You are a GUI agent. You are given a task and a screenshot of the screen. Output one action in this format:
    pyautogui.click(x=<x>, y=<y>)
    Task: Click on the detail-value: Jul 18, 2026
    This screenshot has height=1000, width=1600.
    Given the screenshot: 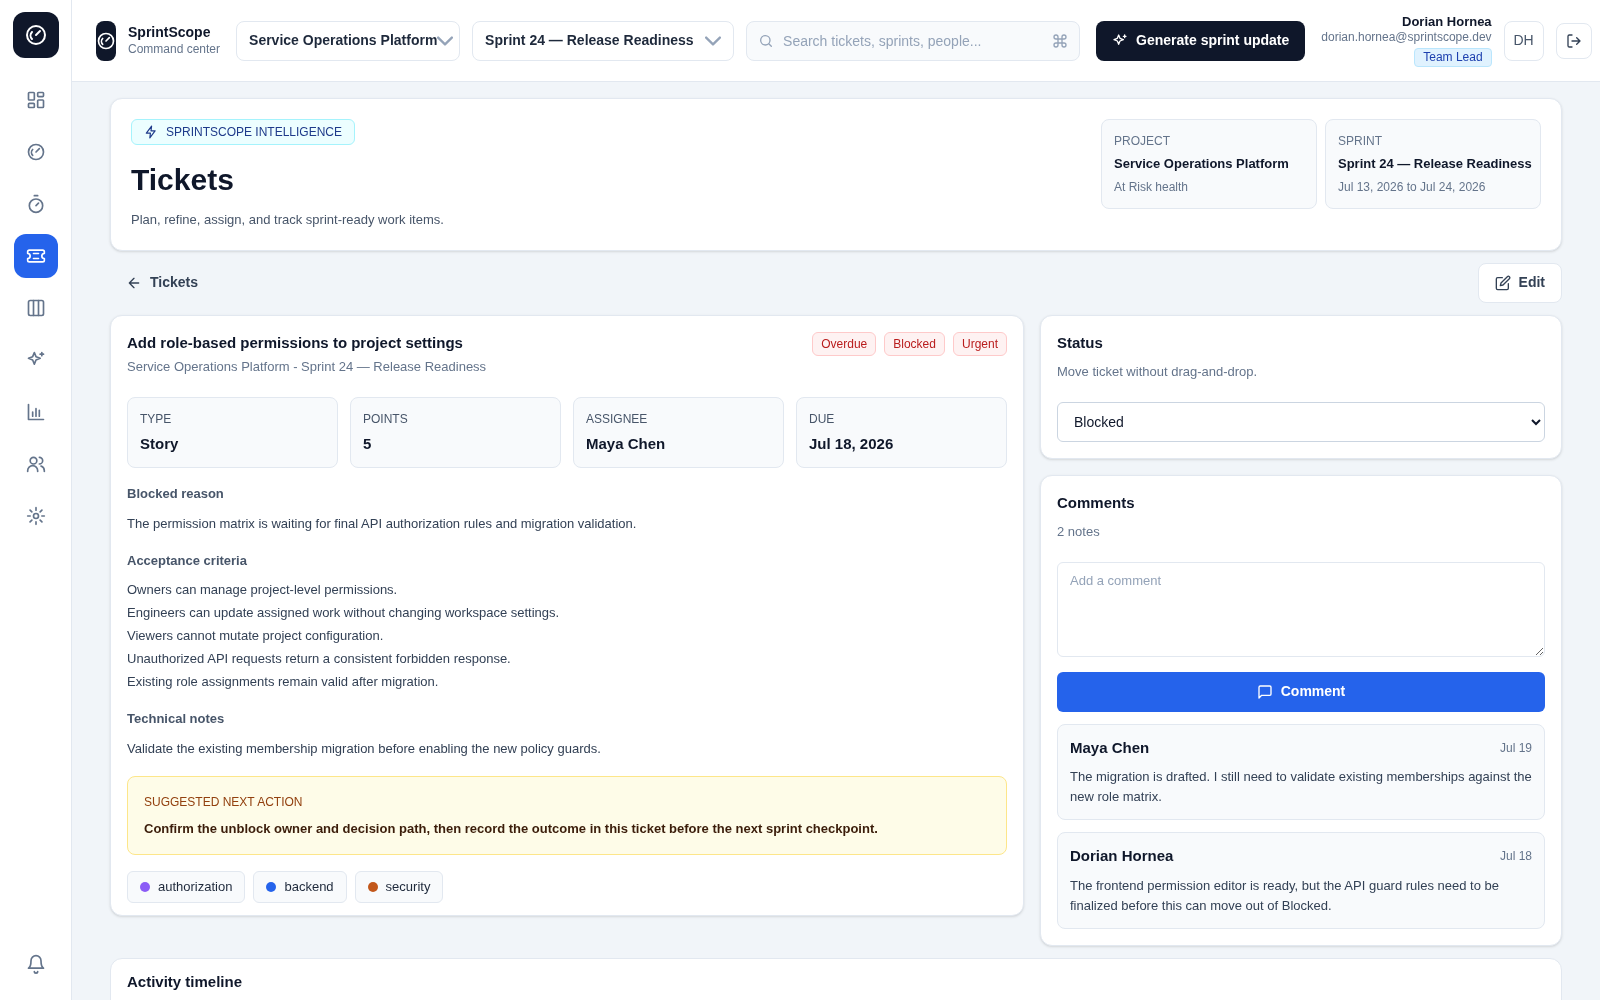 What is the action you would take?
    pyautogui.click(x=852, y=443)
    